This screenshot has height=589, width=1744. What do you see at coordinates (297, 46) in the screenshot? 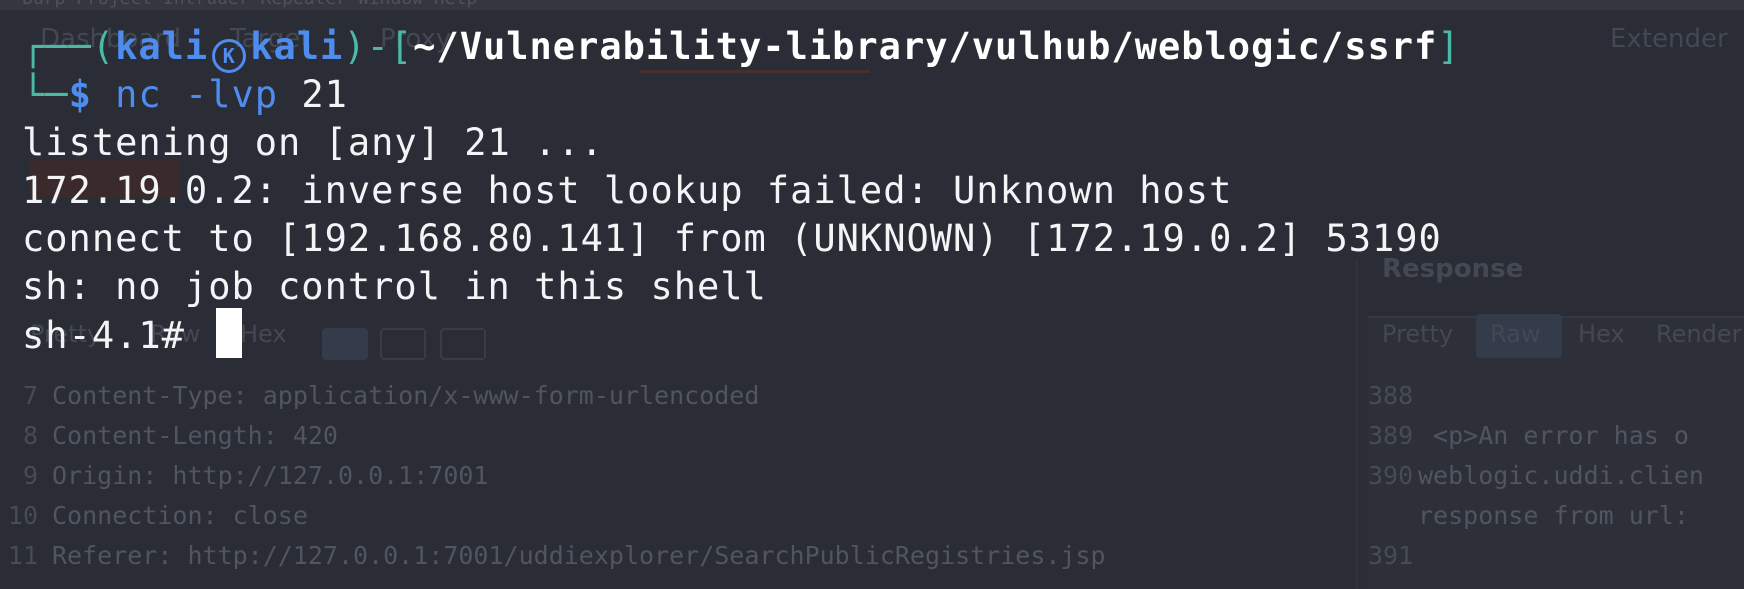
I see `prompt-host: kali` at bounding box center [297, 46].